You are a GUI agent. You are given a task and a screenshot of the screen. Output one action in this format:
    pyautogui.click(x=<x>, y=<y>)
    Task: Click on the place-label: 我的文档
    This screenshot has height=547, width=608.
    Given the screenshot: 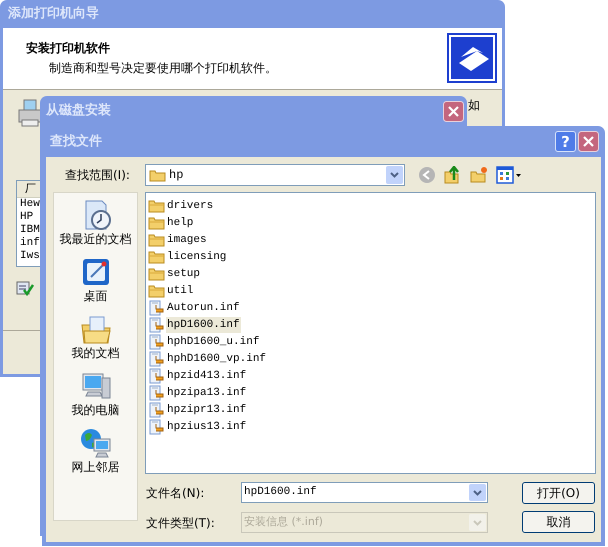 What is the action you would take?
    pyautogui.click(x=96, y=352)
    